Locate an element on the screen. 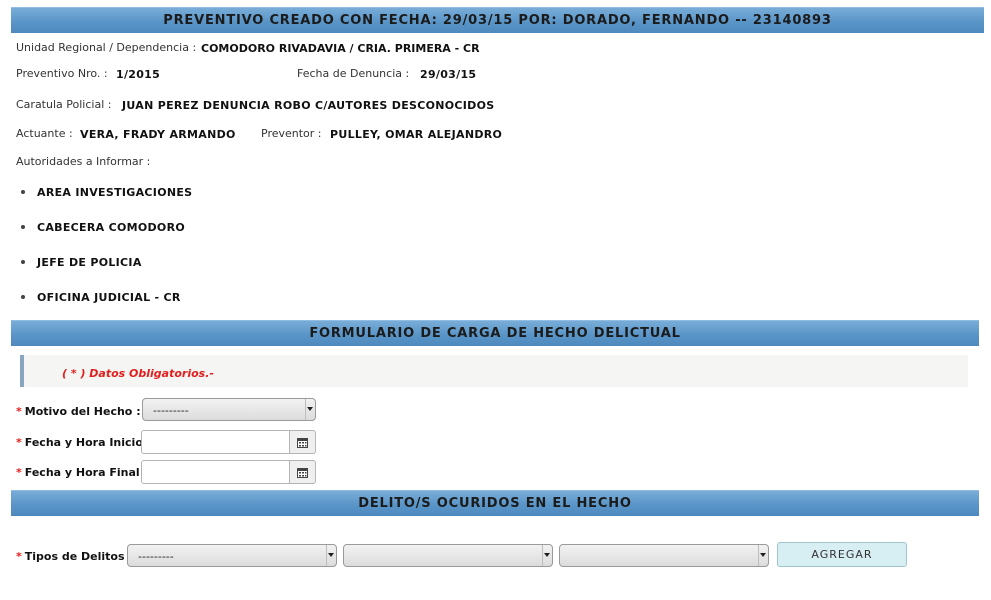 The image size is (991, 600). required-notice-text: ( * ) Datos Obligatorios.- is located at coordinates (138, 373).